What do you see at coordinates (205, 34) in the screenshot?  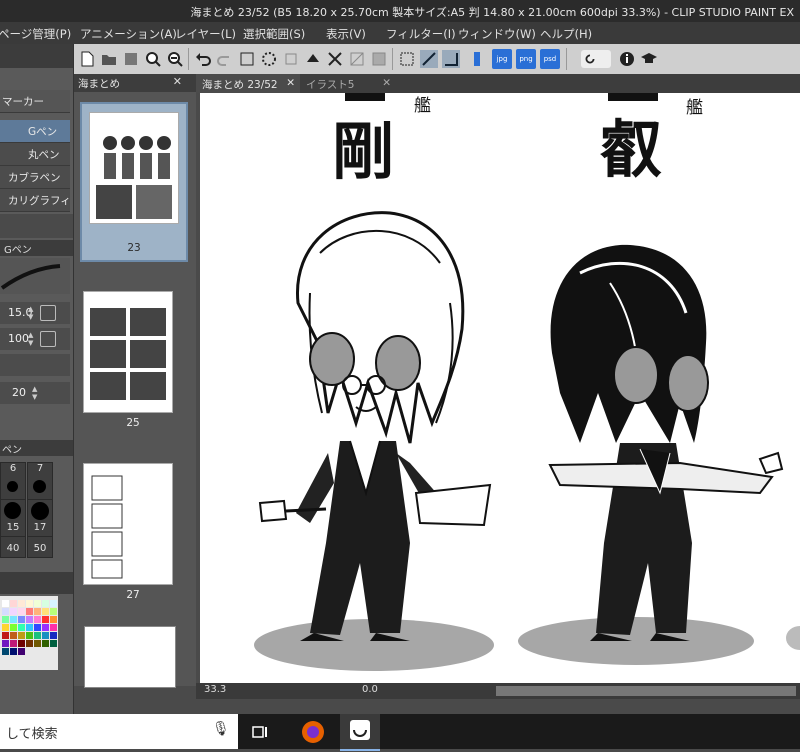 I see `menu-layer: レイヤー(L)` at bounding box center [205, 34].